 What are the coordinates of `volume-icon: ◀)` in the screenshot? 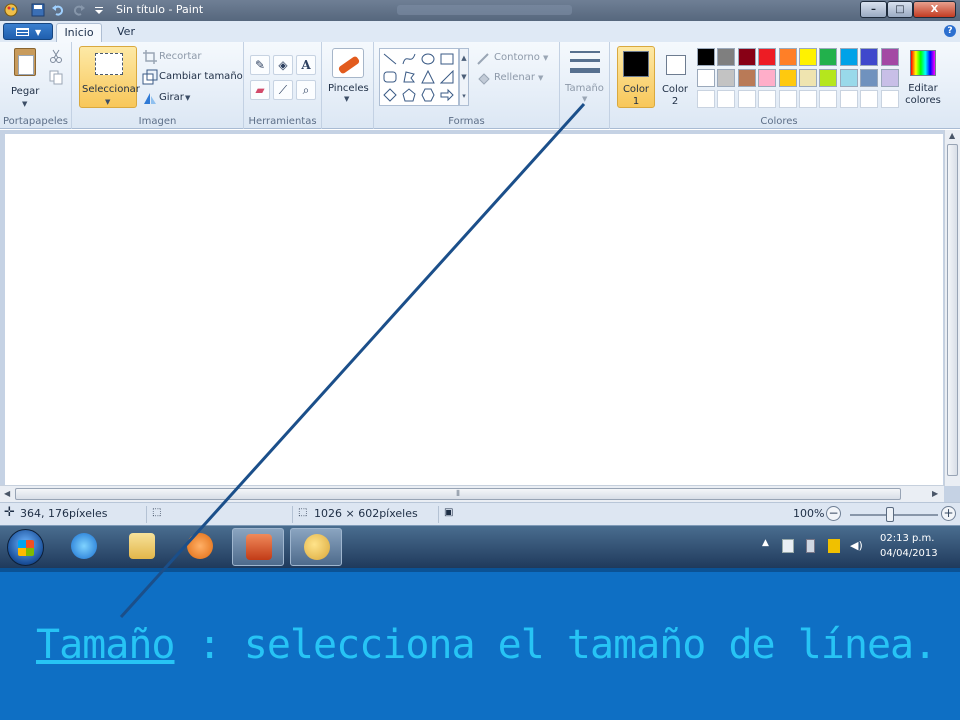 It's located at (856, 546).